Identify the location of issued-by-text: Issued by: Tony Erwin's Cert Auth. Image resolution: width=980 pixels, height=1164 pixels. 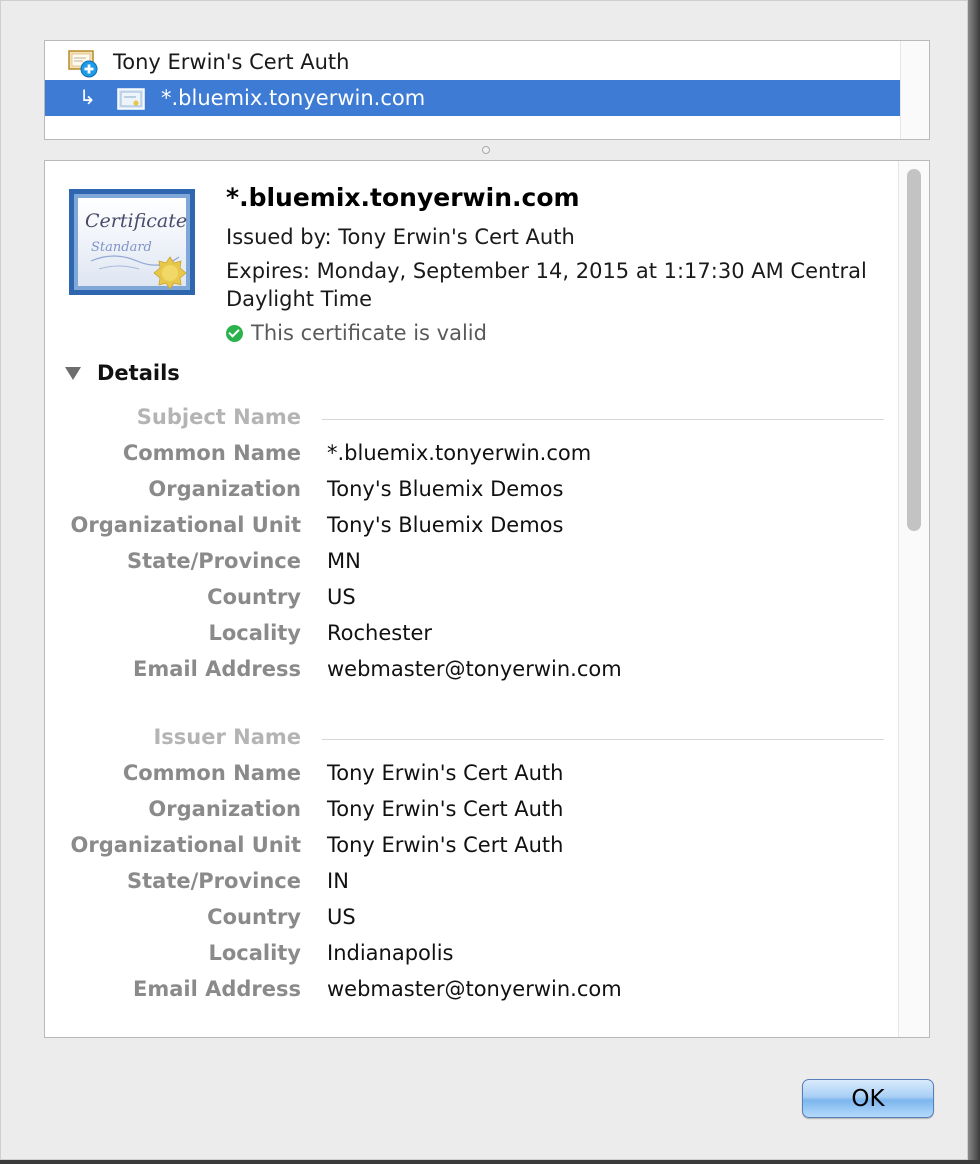
(400, 237).